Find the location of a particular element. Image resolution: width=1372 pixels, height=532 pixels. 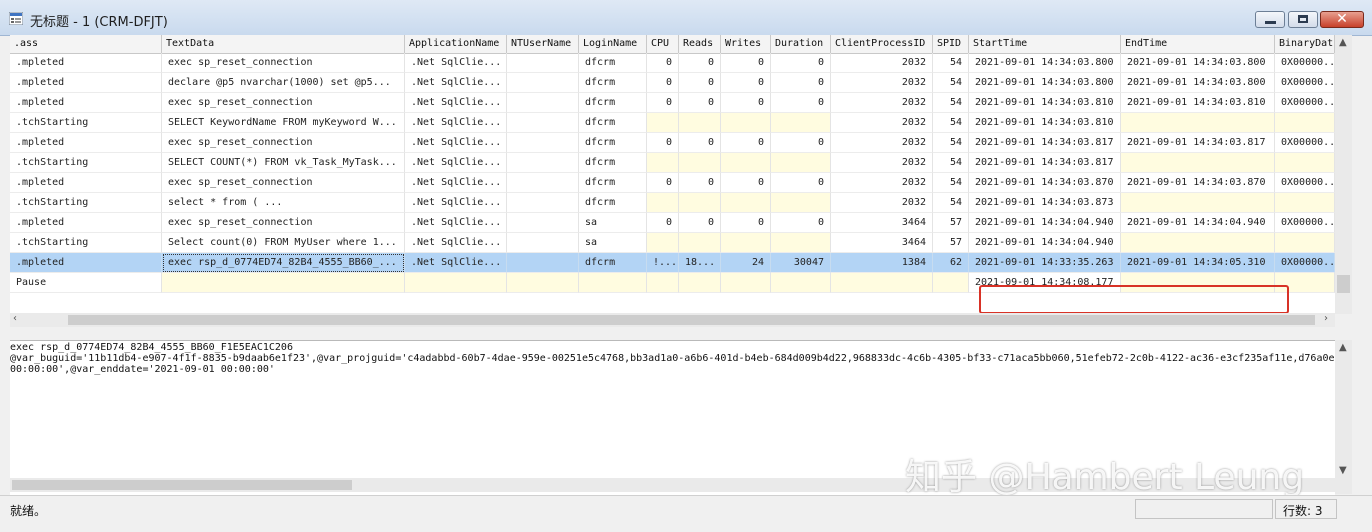

grid-vertical-scrollbar: ▲ is located at coordinates (1343, 174).